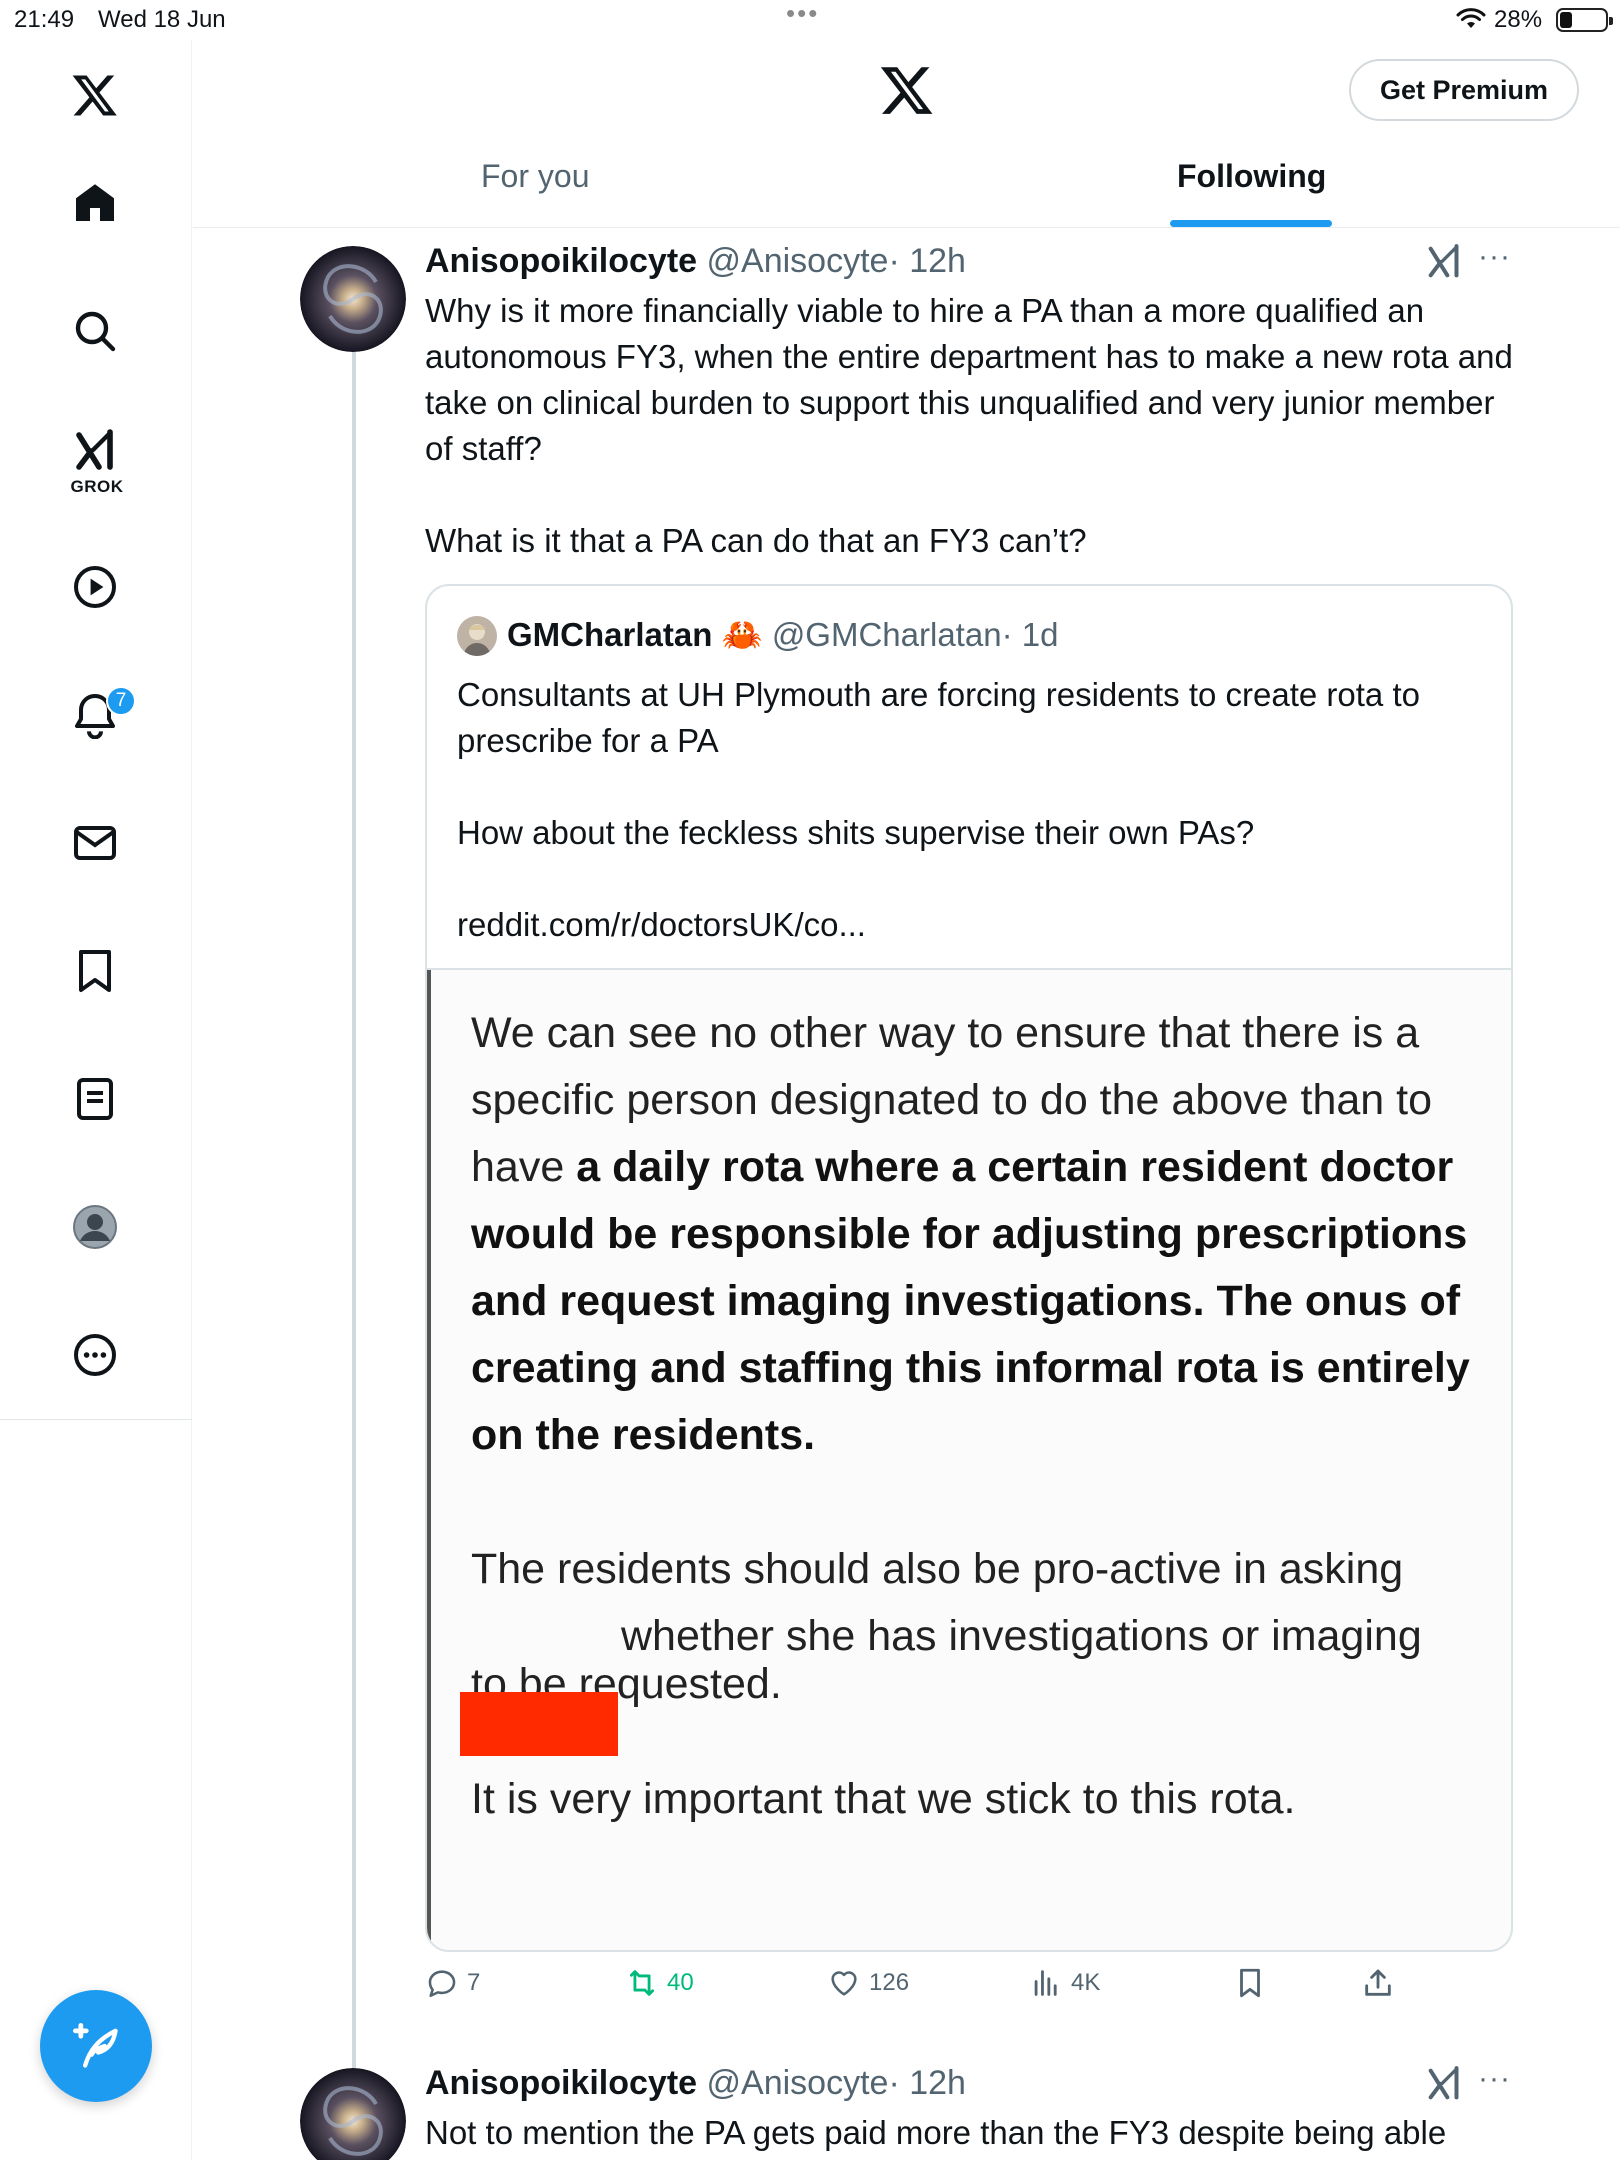 The image size is (1620, 2160). Describe the element at coordinates (1471, 18) in the screenshot. I see `wifi-icon` at that location.